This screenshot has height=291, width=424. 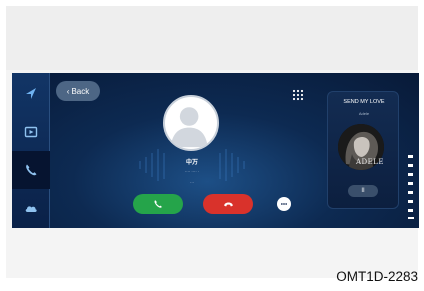 I want to click on artist-name: Adele, so click(x=364, y=113).